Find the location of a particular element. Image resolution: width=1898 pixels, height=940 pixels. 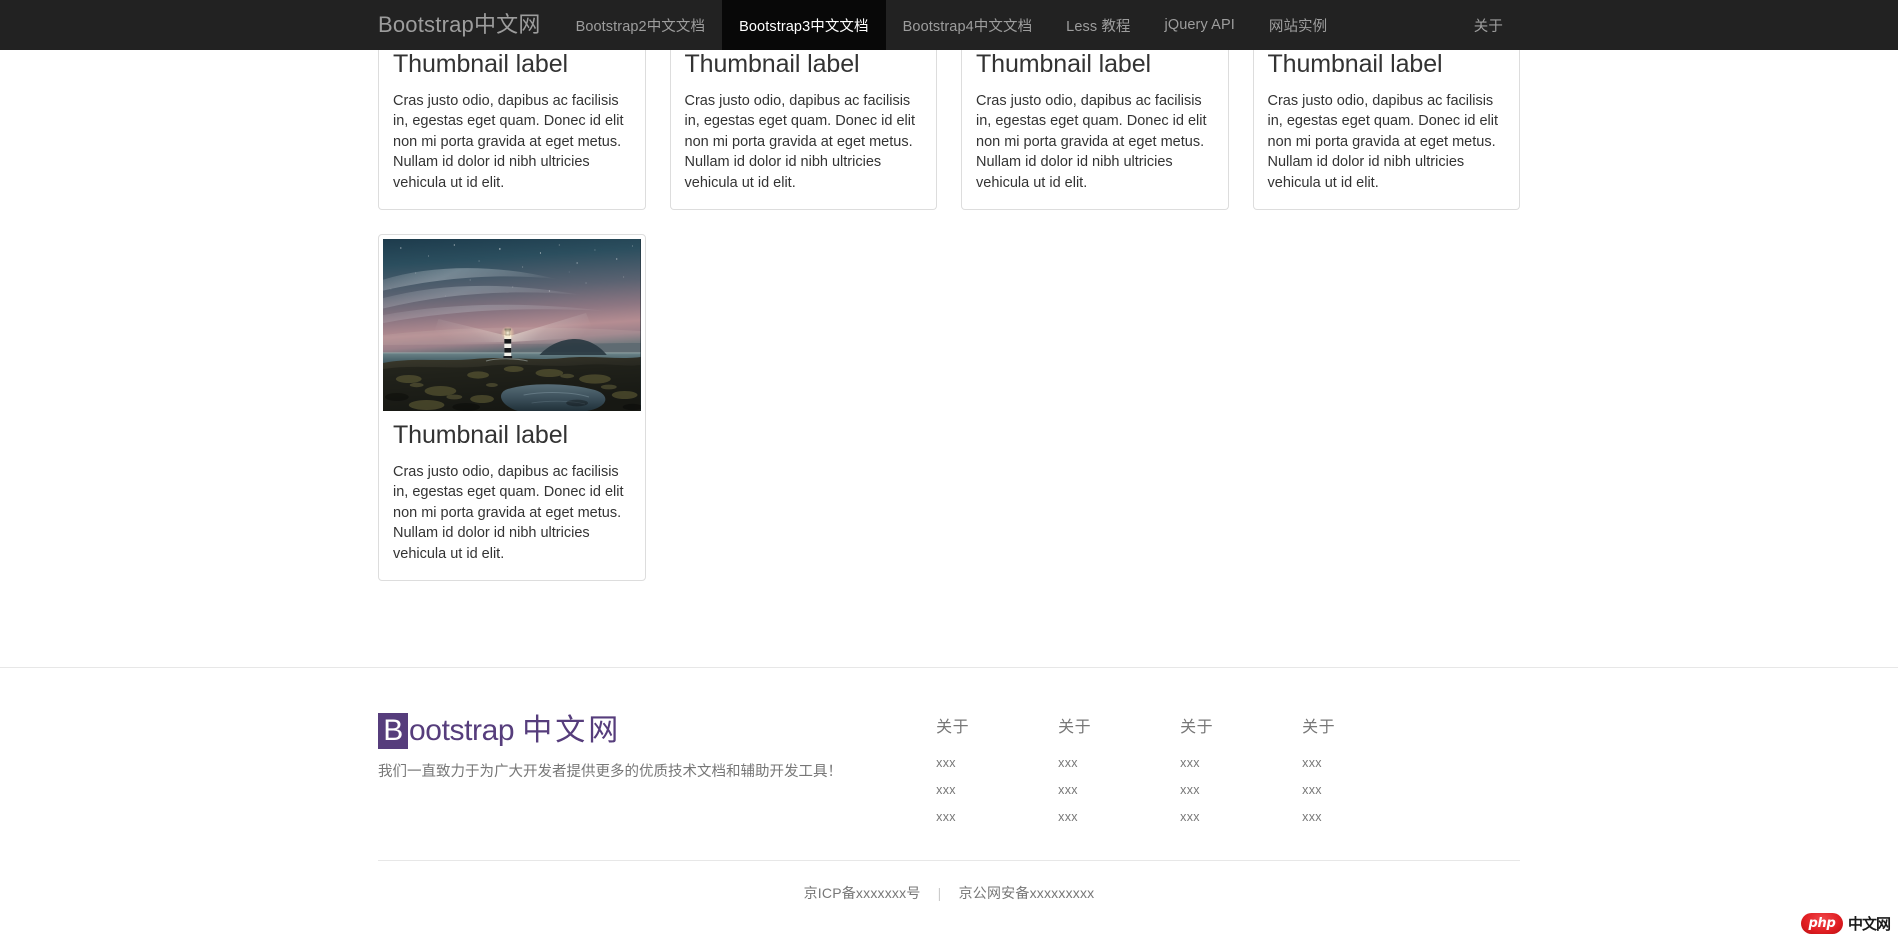

nav-item-5: 网站实例 is located at coordinates (1298, 25).